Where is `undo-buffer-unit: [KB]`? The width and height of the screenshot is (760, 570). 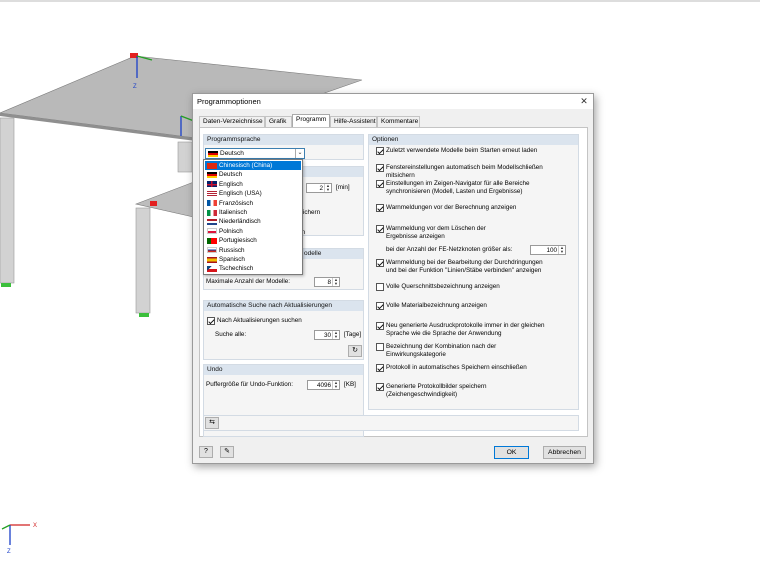 undo-buffer-unit: [KB] is located at coordinates (350, 384).